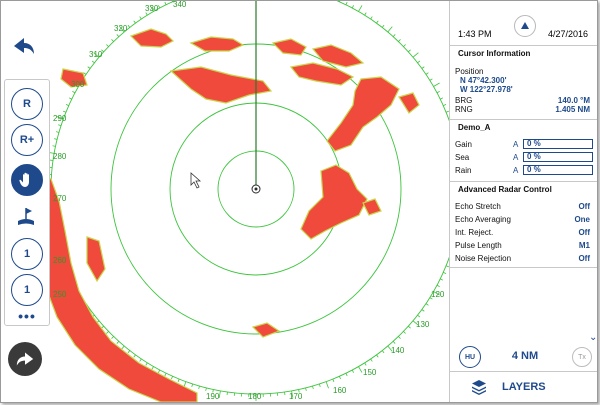 The width and height of the screenshot is (600, 405). I want to click on more-button: •••, so click(27, 316).